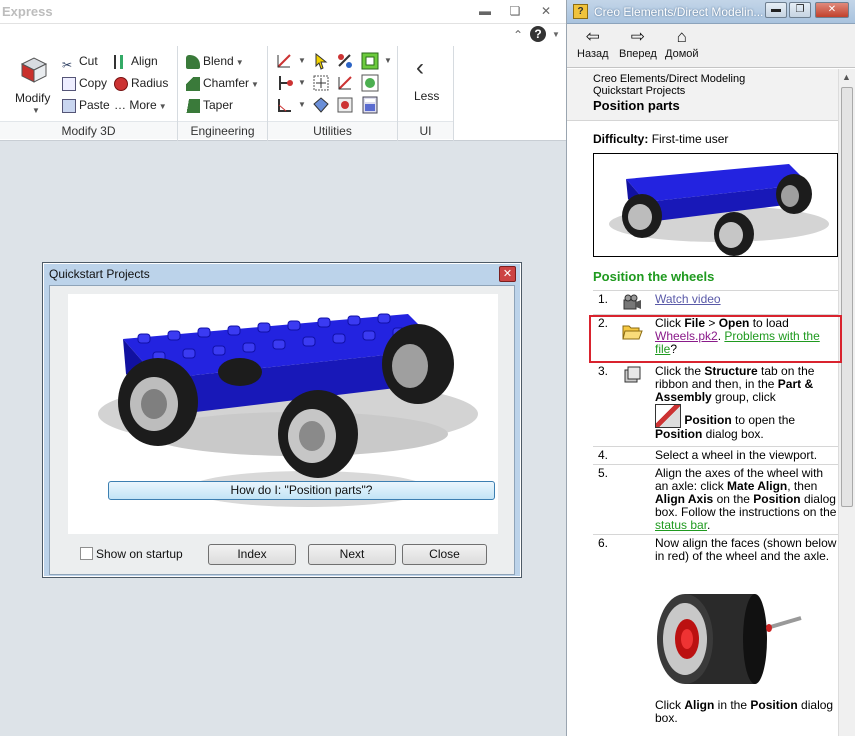 Image resolution: width=855 pixels, height=736 pixels. Describe the element at coordinates (668, 416) in the screenshot. I see `position-tool-icon` at that location.